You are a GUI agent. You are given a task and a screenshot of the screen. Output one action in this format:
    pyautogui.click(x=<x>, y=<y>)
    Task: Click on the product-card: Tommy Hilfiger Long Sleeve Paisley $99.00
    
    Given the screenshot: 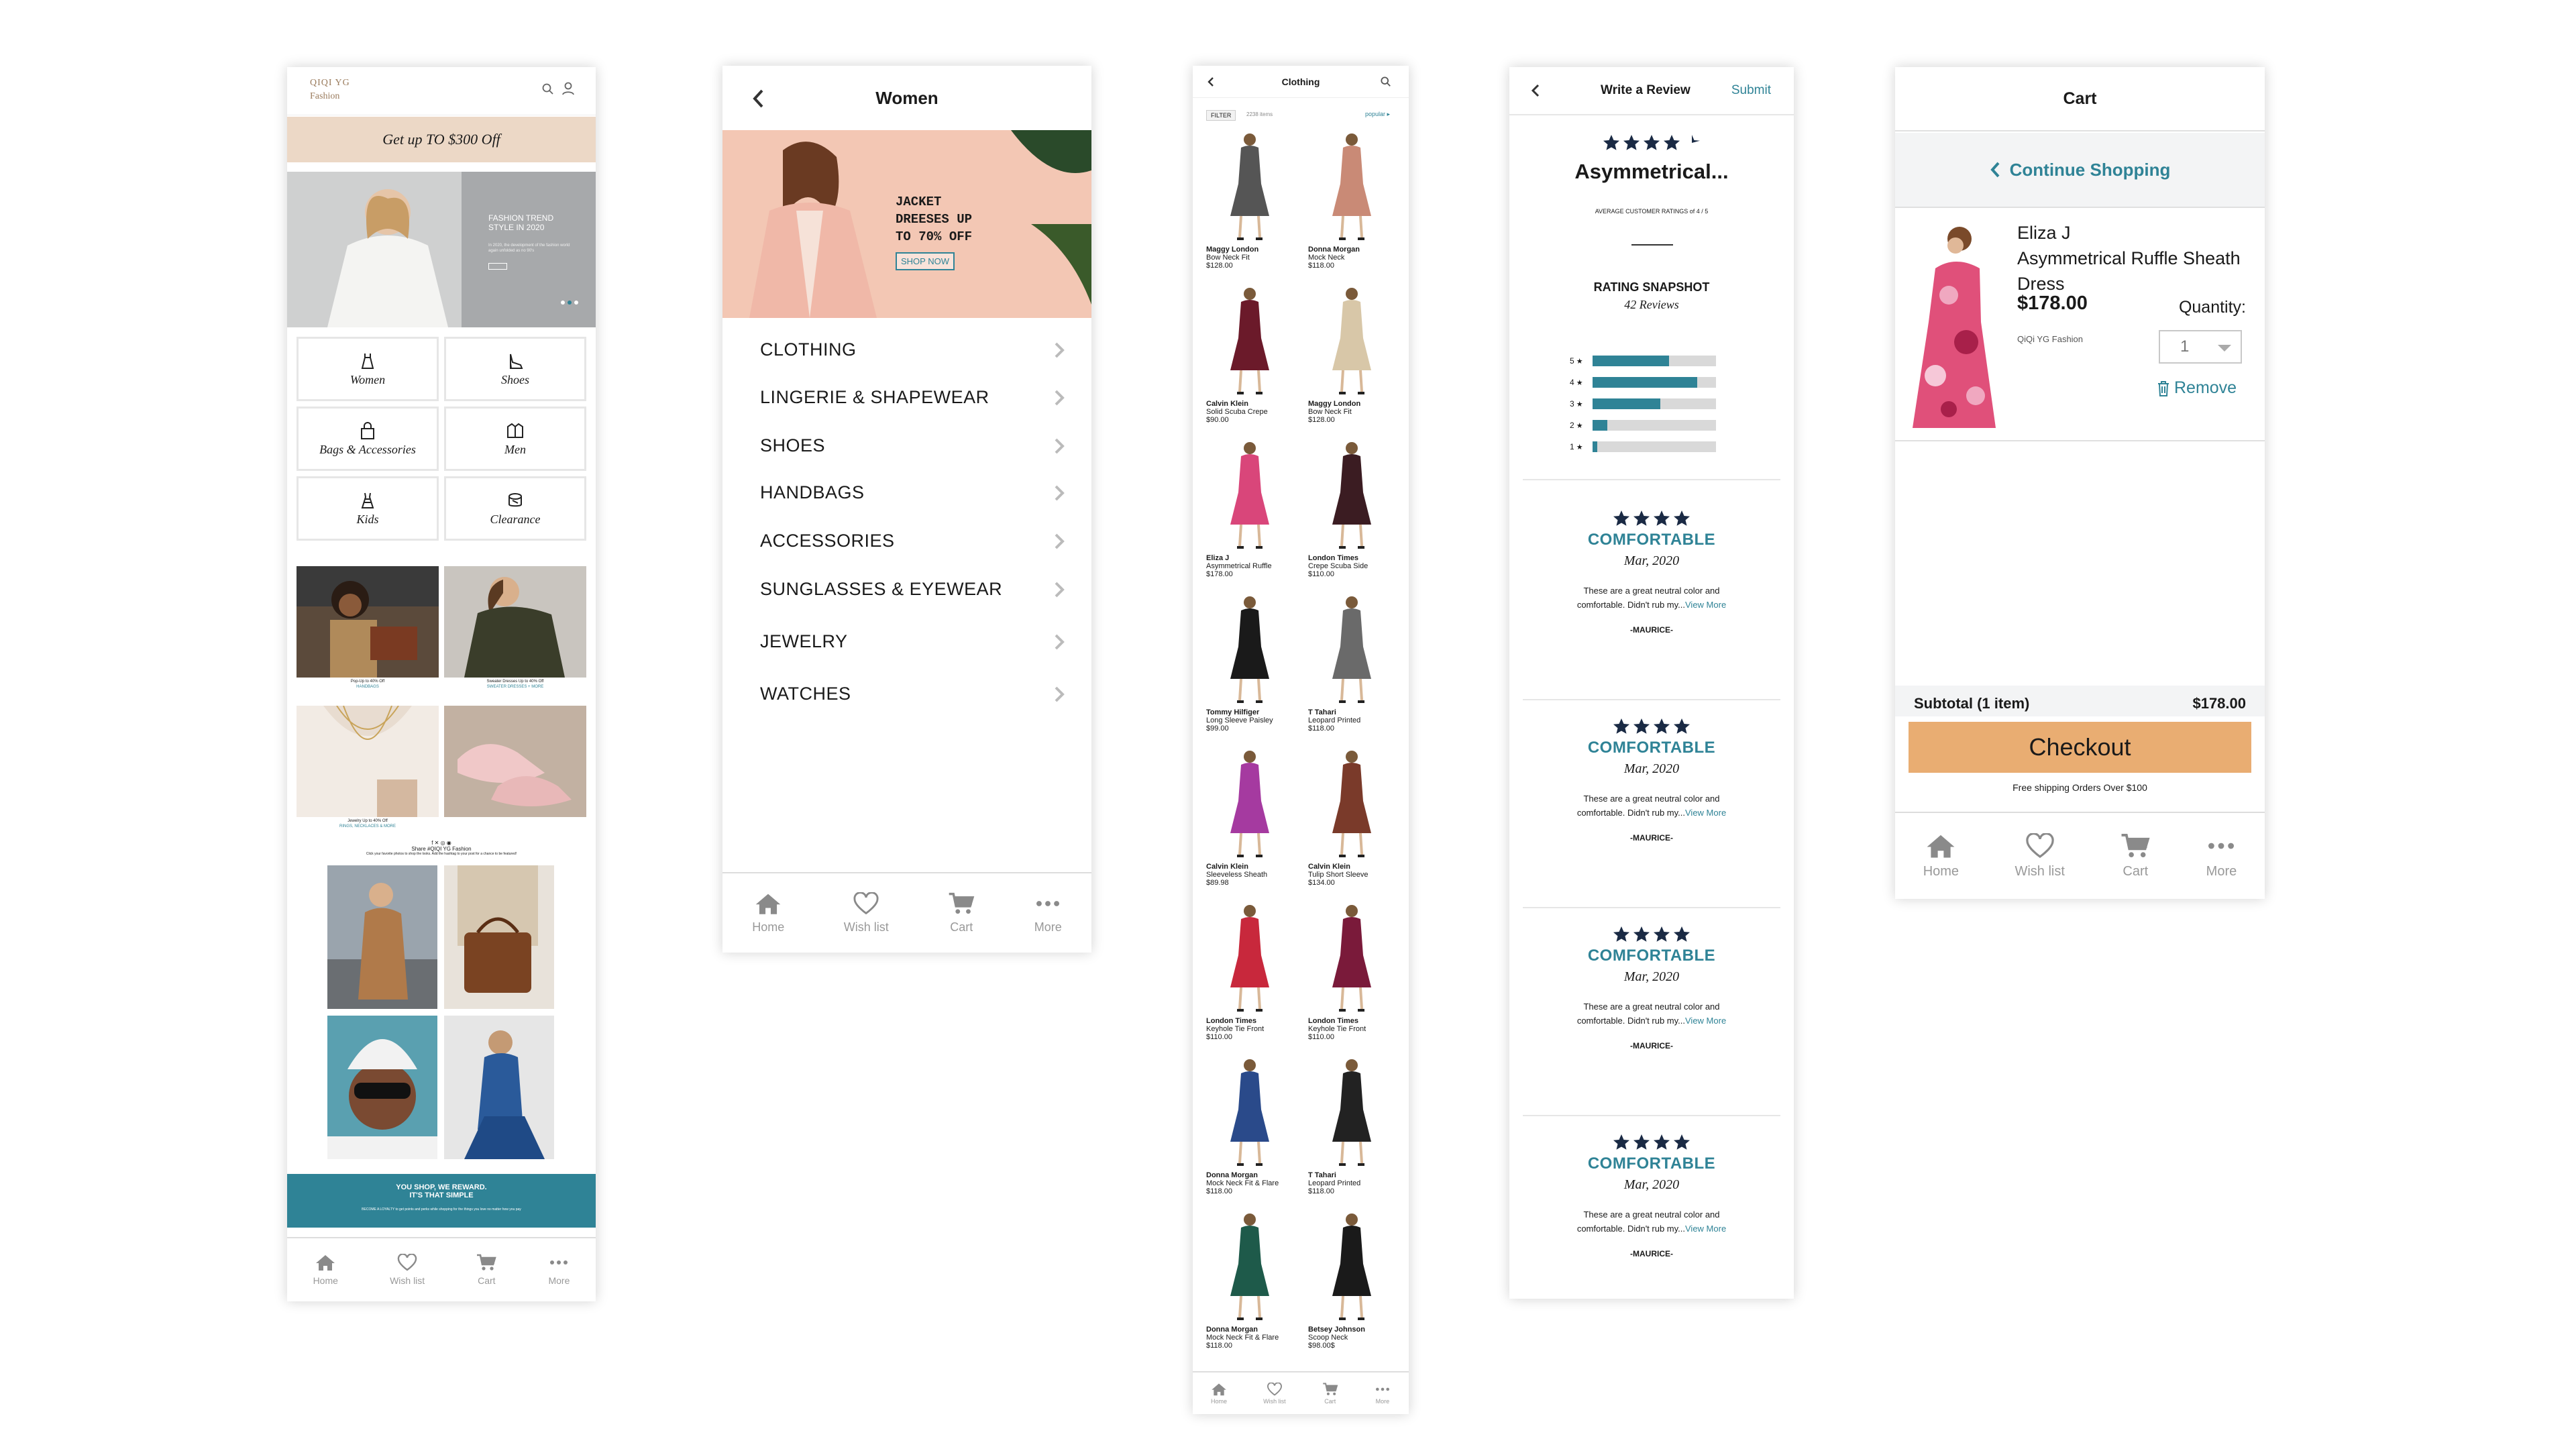 What is the action you would take?
    pyautogui.click(x=1249, y=669)
    